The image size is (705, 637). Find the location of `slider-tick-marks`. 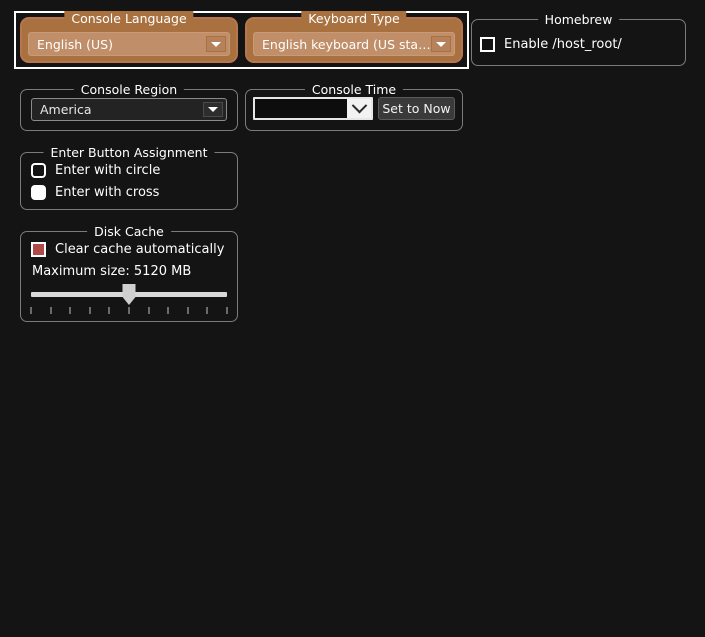

slider-tick-marks is located at coordinates (129, 311).